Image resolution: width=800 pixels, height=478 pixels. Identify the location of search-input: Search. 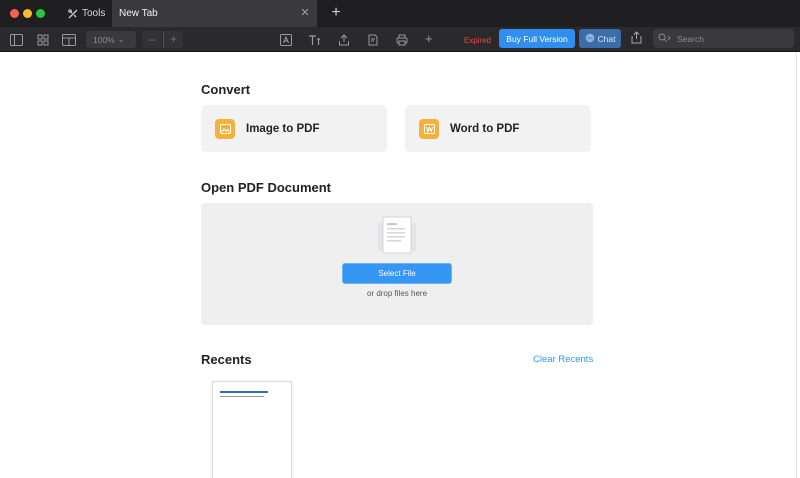
(723, 38).